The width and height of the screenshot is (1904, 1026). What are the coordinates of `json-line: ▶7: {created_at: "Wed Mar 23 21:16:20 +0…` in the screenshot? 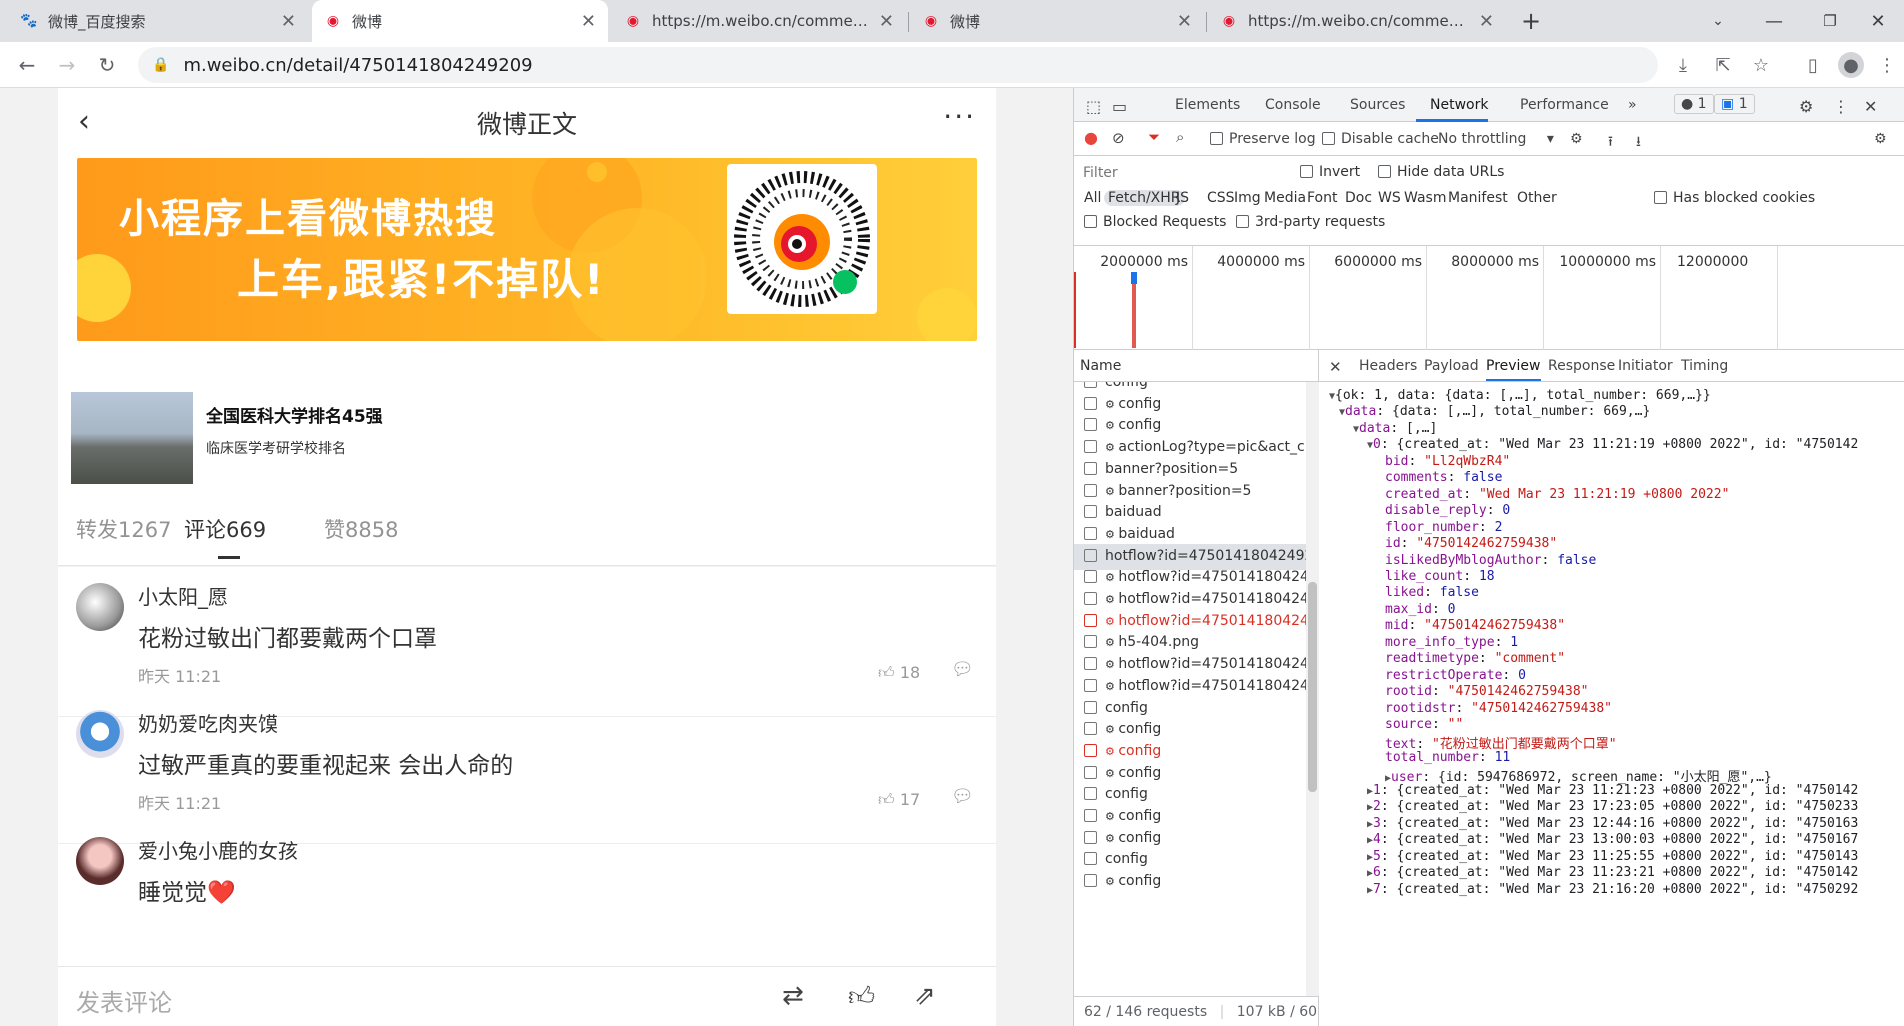 It's located at (1612, 892).